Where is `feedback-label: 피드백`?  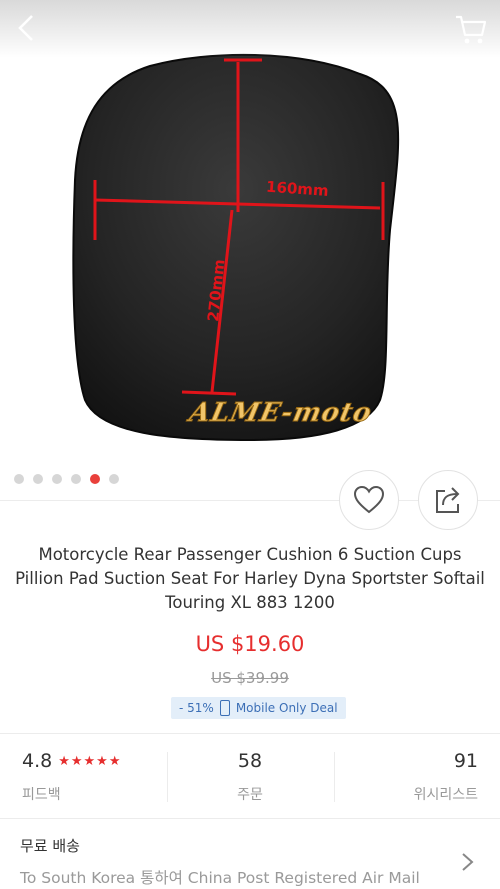
feedback-label: 피드백 is located at coordinates (41, 795).